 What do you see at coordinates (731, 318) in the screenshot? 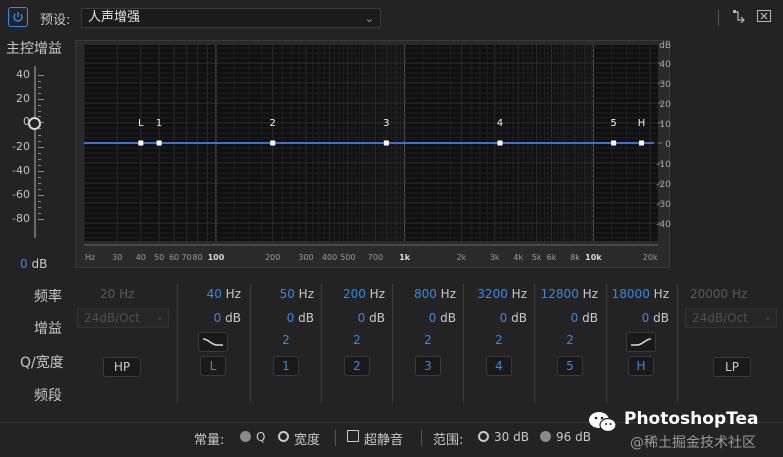
I see `lp-slope-dropdown: 24dB/Oct ⌄` at bounding box center [731, 318].